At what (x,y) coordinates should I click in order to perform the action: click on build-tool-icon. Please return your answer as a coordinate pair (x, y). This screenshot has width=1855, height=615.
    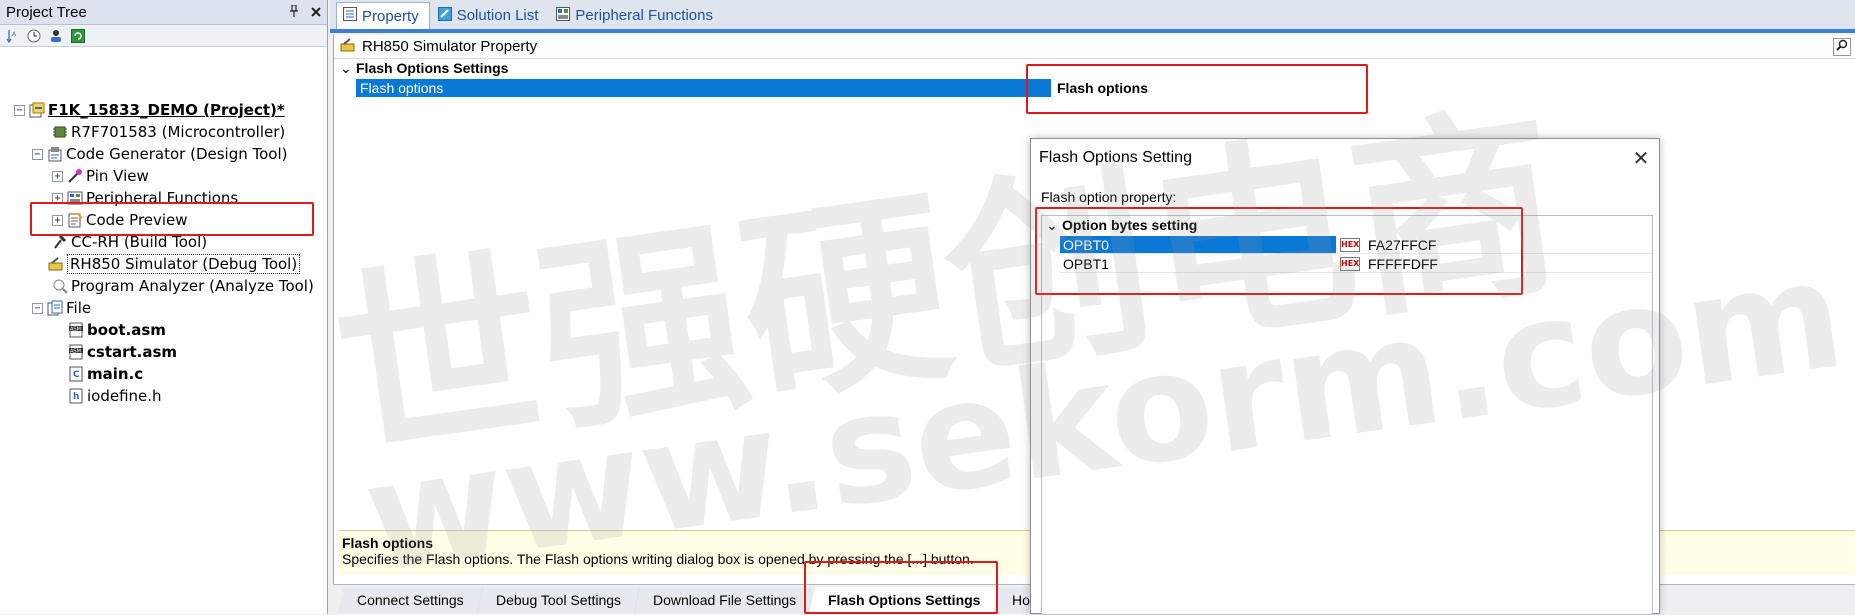
    Looking at the image, I should click on (60, 242).